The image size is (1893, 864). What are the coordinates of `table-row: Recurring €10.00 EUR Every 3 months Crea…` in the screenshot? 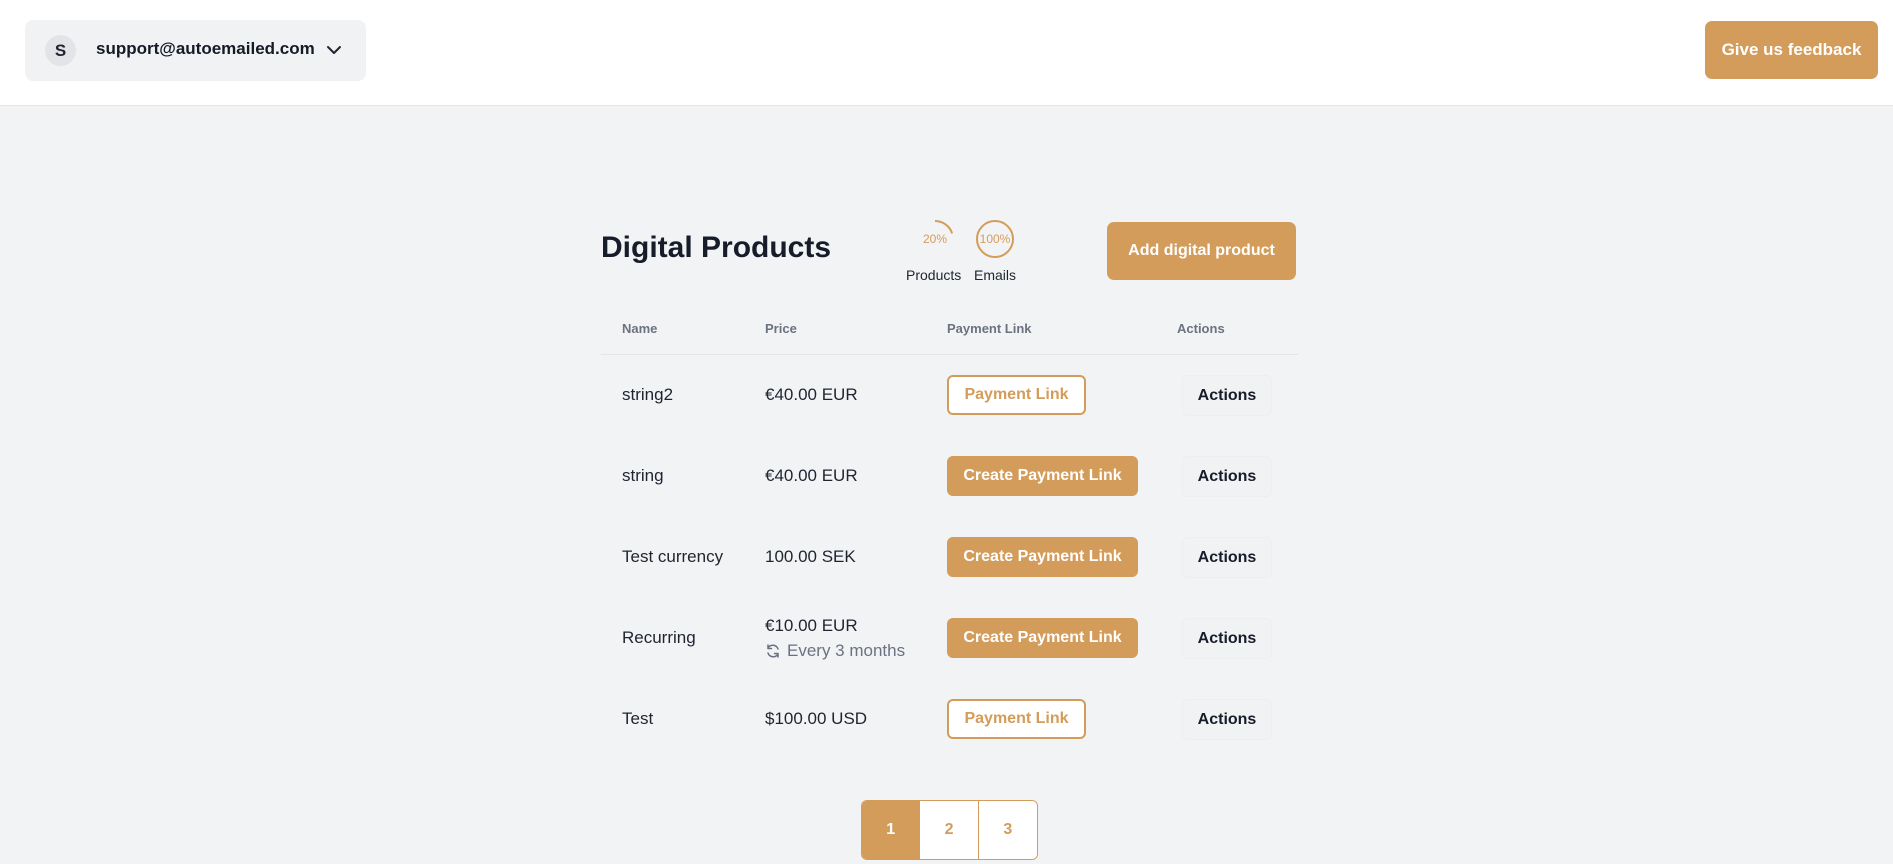 It's located at (949, 638).